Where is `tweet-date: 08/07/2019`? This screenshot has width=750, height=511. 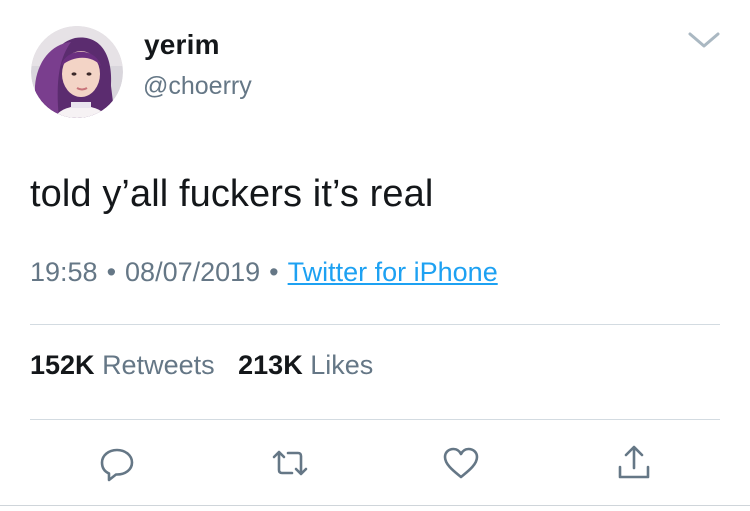
tweet-date: 08/07/2019 is located at coordinates (193, 272).